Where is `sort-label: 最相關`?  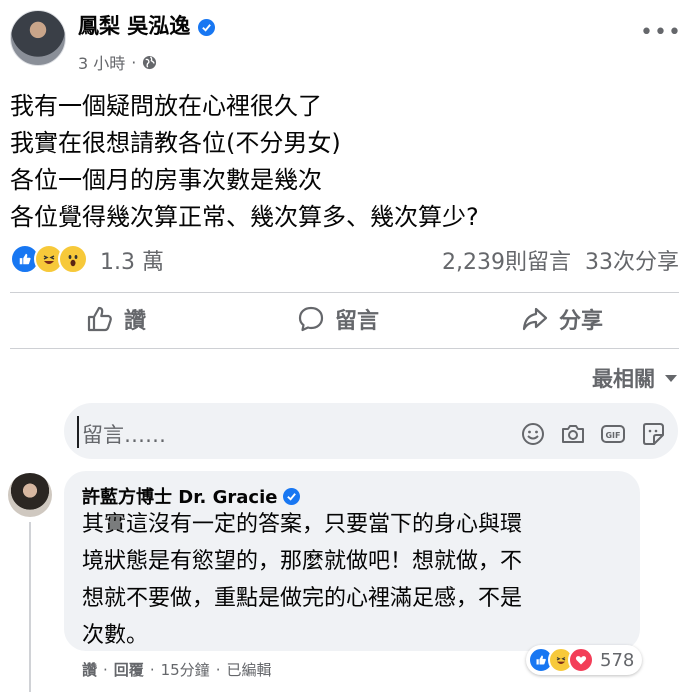 sort-label: 最相關 is located at coordinates (623, 379).